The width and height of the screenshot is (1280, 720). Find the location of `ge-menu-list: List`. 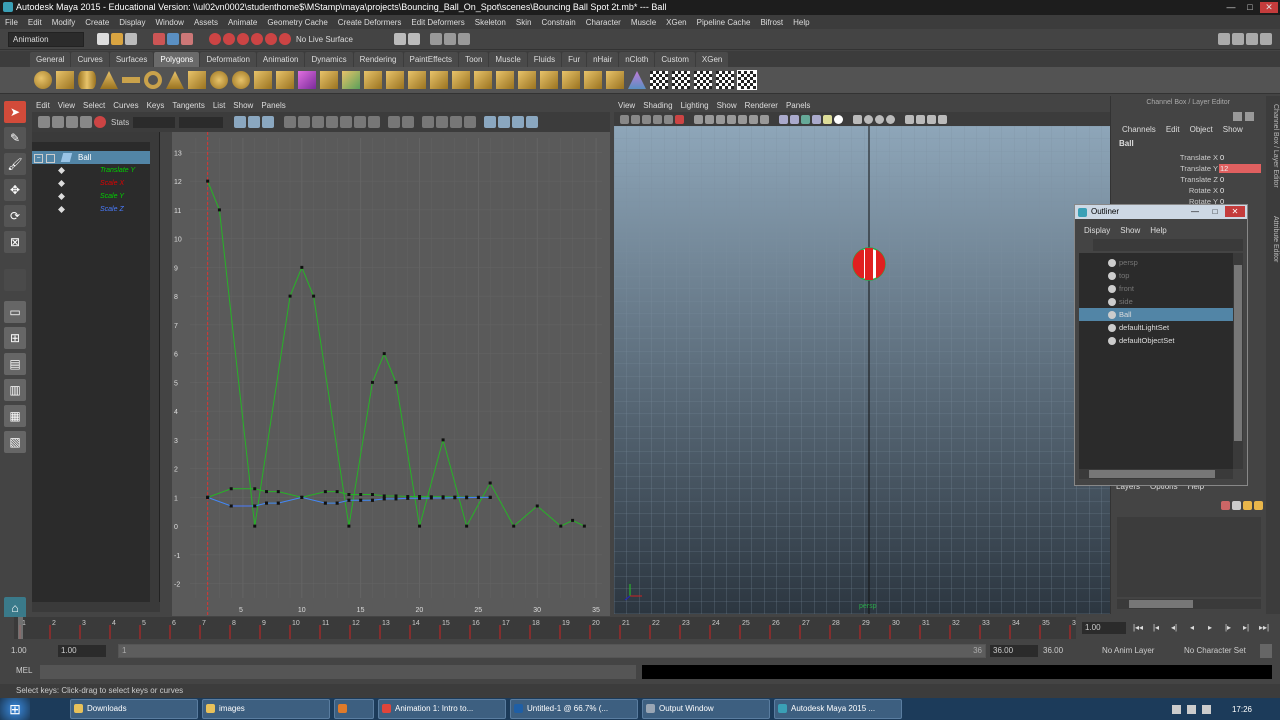

ge-menu-list: List is located at coordinates (219, 105).